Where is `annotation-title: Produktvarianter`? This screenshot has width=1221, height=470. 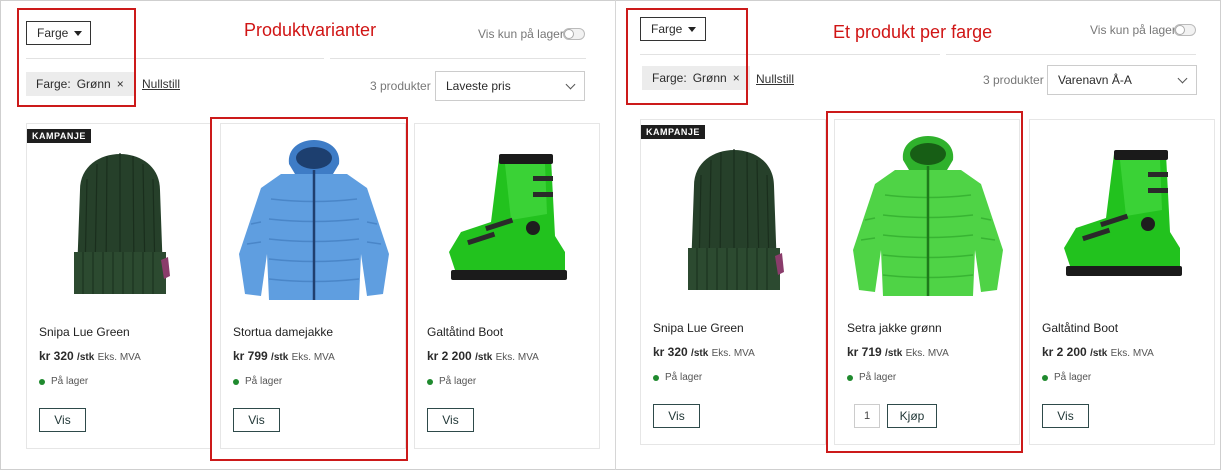 annotation-title: Produktvarianter is located at coordinates (310, 30).